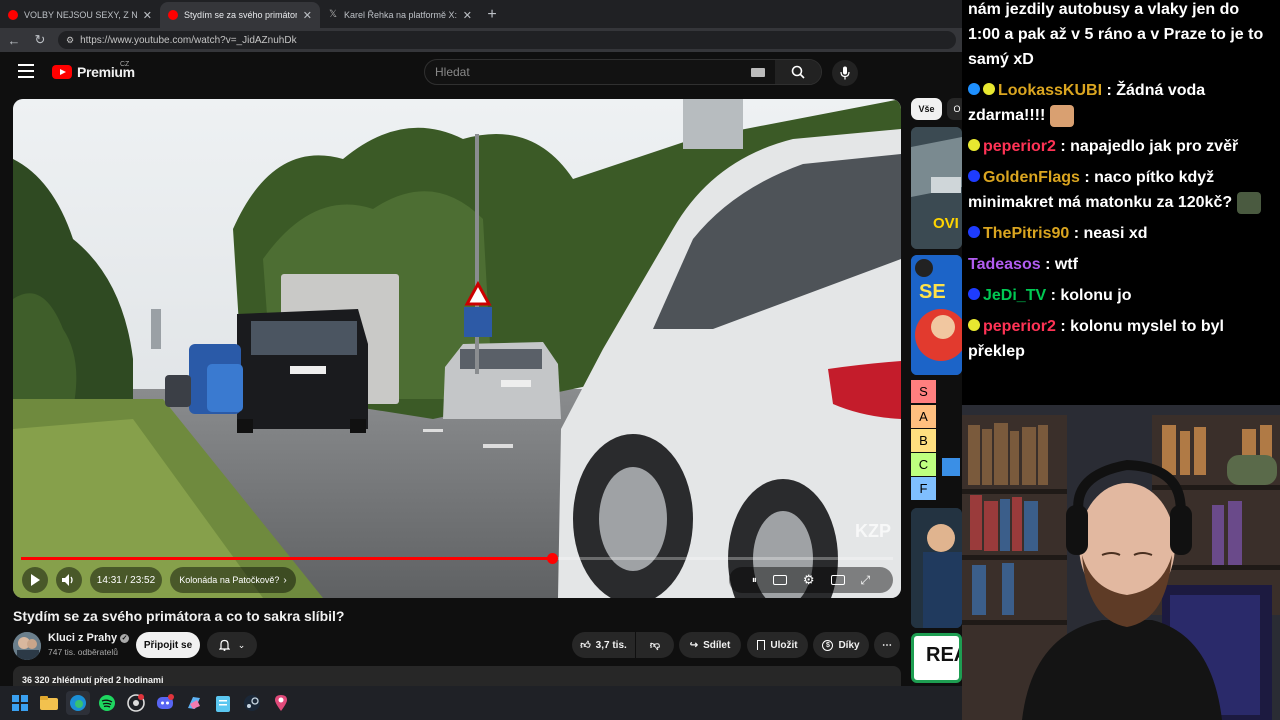  Describe the element at coordinates (83, 652) in the screenshot. I see `subscriber-count: 747 tis. odběratelů` at that location.